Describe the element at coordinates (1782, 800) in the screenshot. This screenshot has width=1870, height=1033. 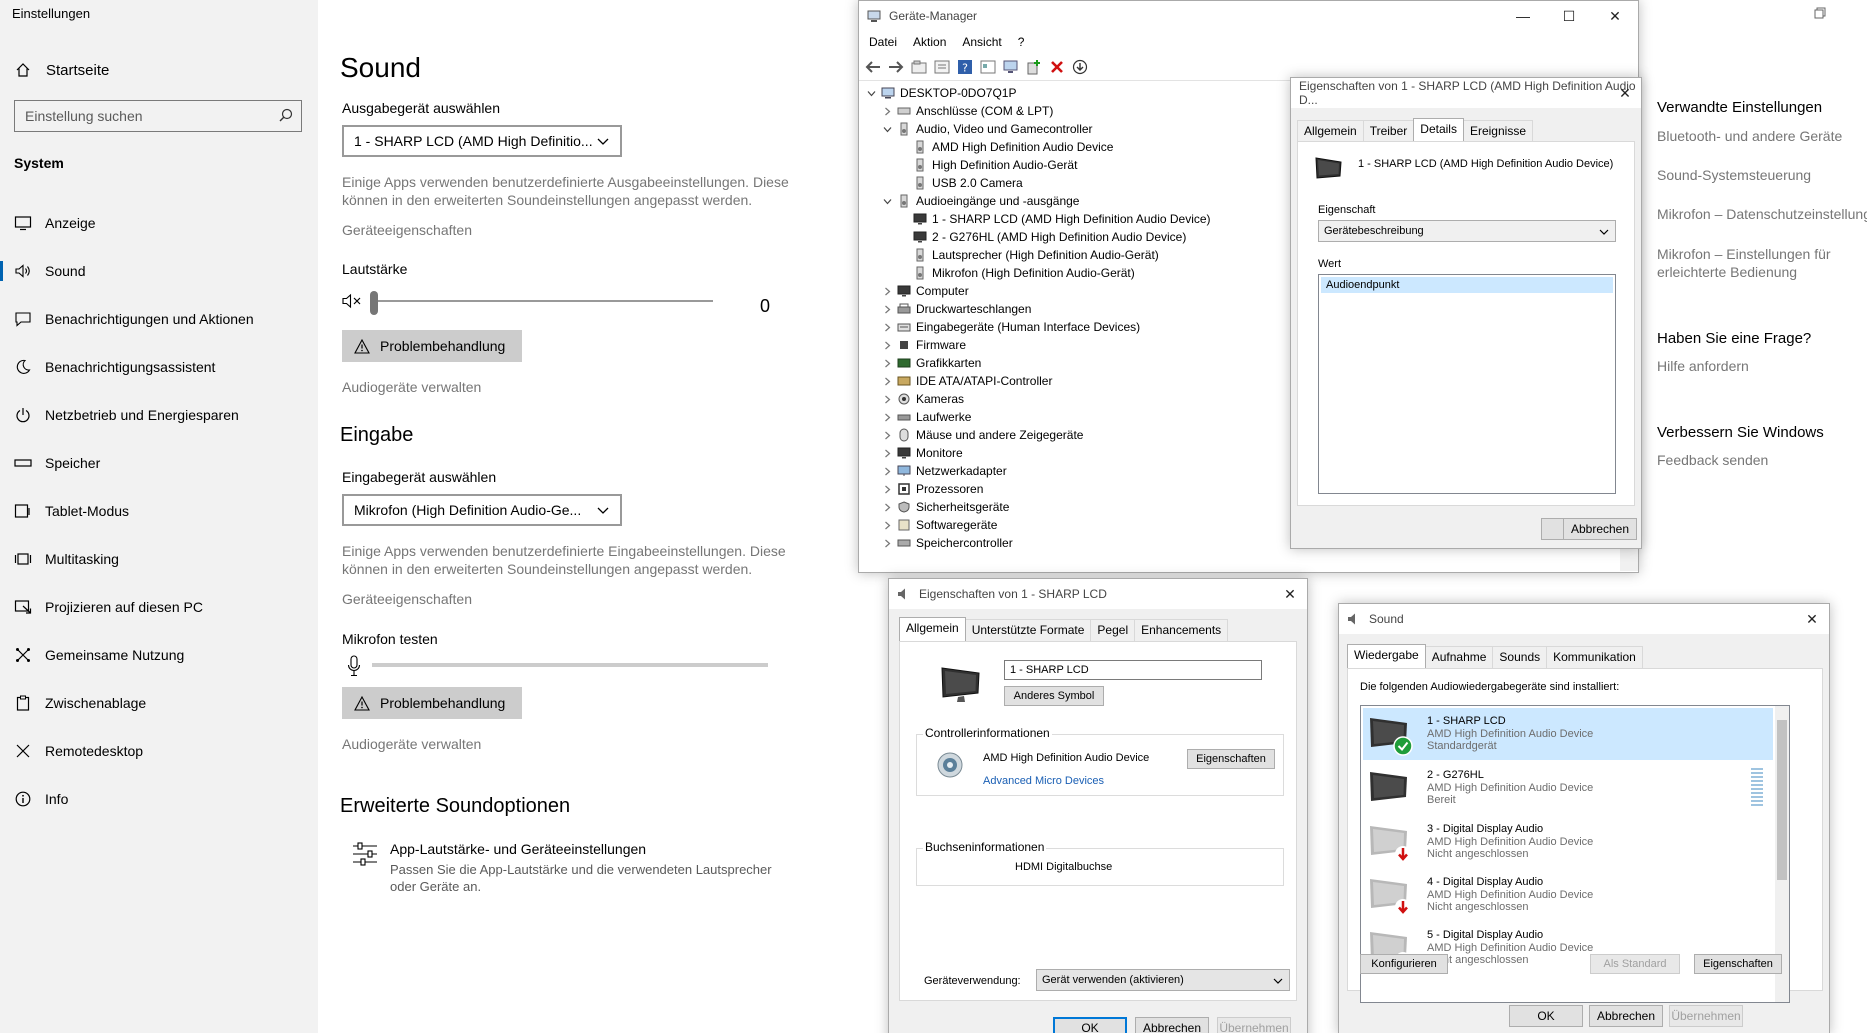
I see `scrollbar-thumb` at that location.